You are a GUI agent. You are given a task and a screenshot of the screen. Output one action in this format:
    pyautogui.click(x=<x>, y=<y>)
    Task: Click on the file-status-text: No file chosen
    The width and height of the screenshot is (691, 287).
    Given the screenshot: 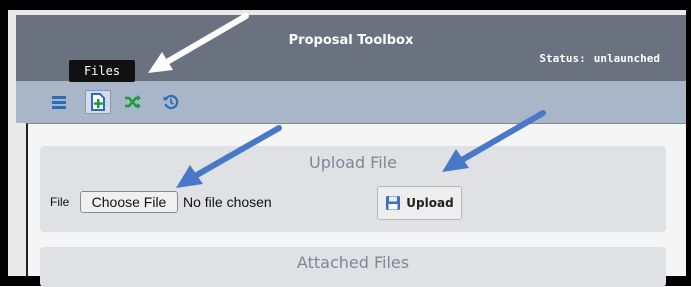 What is the action you would take?
    pyautogui.click(x=227, y=202)
    